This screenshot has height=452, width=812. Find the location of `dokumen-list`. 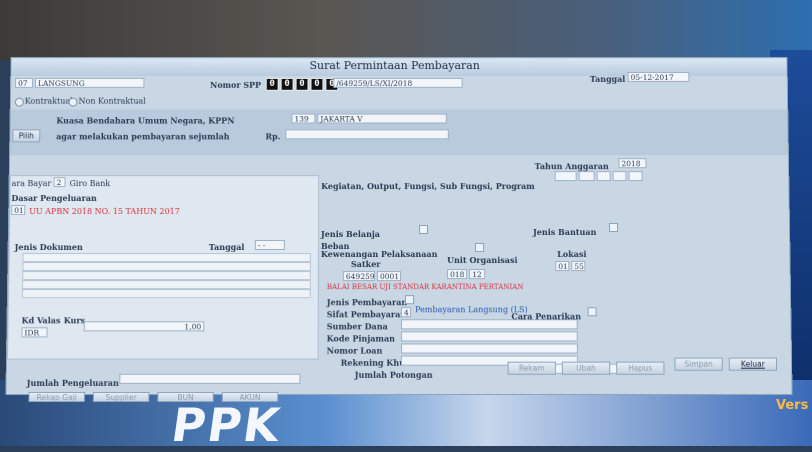

dokumen-list is located at coordinates (166, 276).